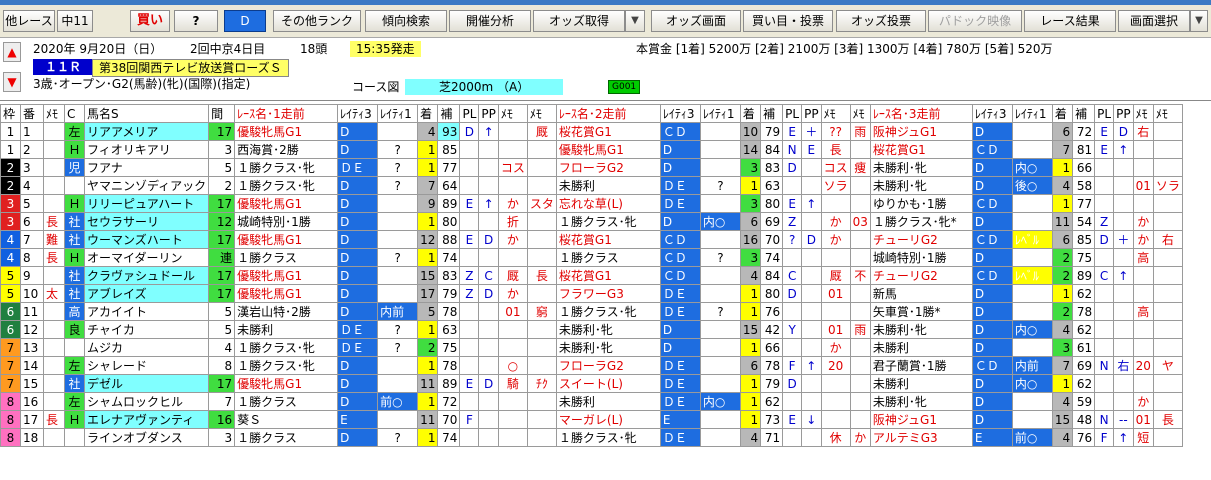 The image size is (1211, 480). What do you see at coordinates (146, 293) in the screenshot?
I see `horse-name: アブレイズ` at bounding box center [146, 293].